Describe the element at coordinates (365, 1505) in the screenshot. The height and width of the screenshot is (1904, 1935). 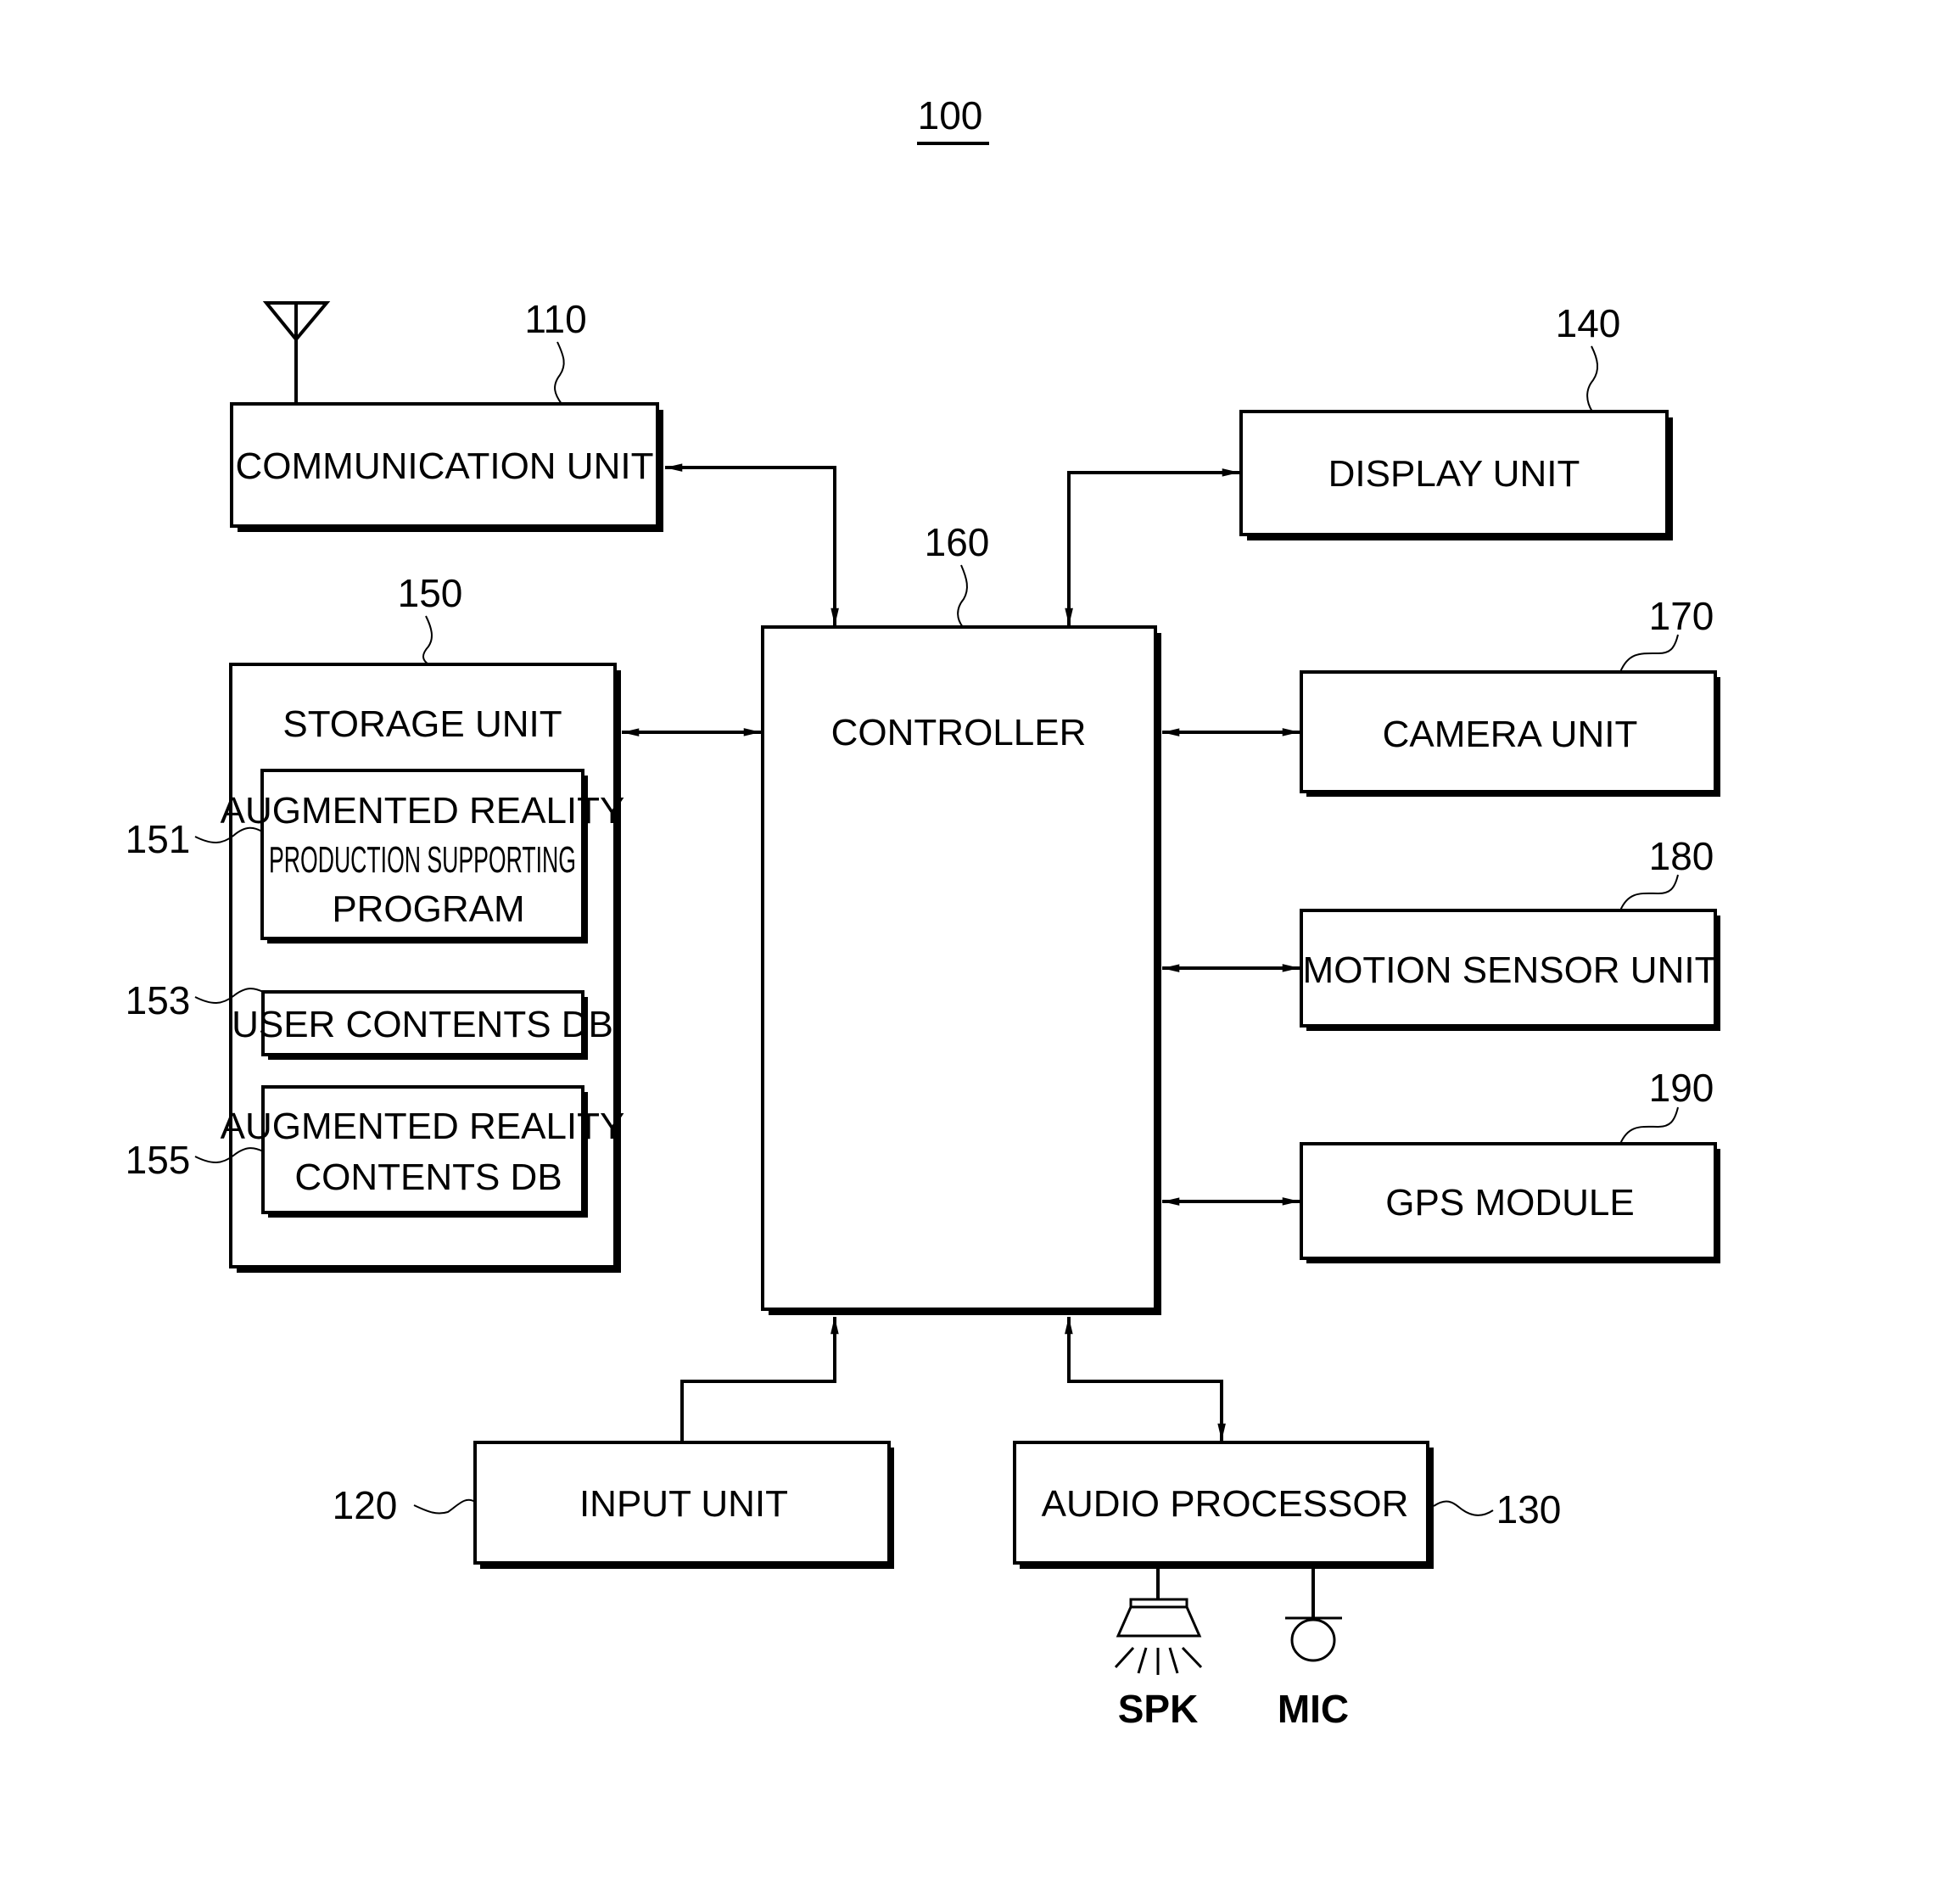
I see `ref-120: 120` at that location.